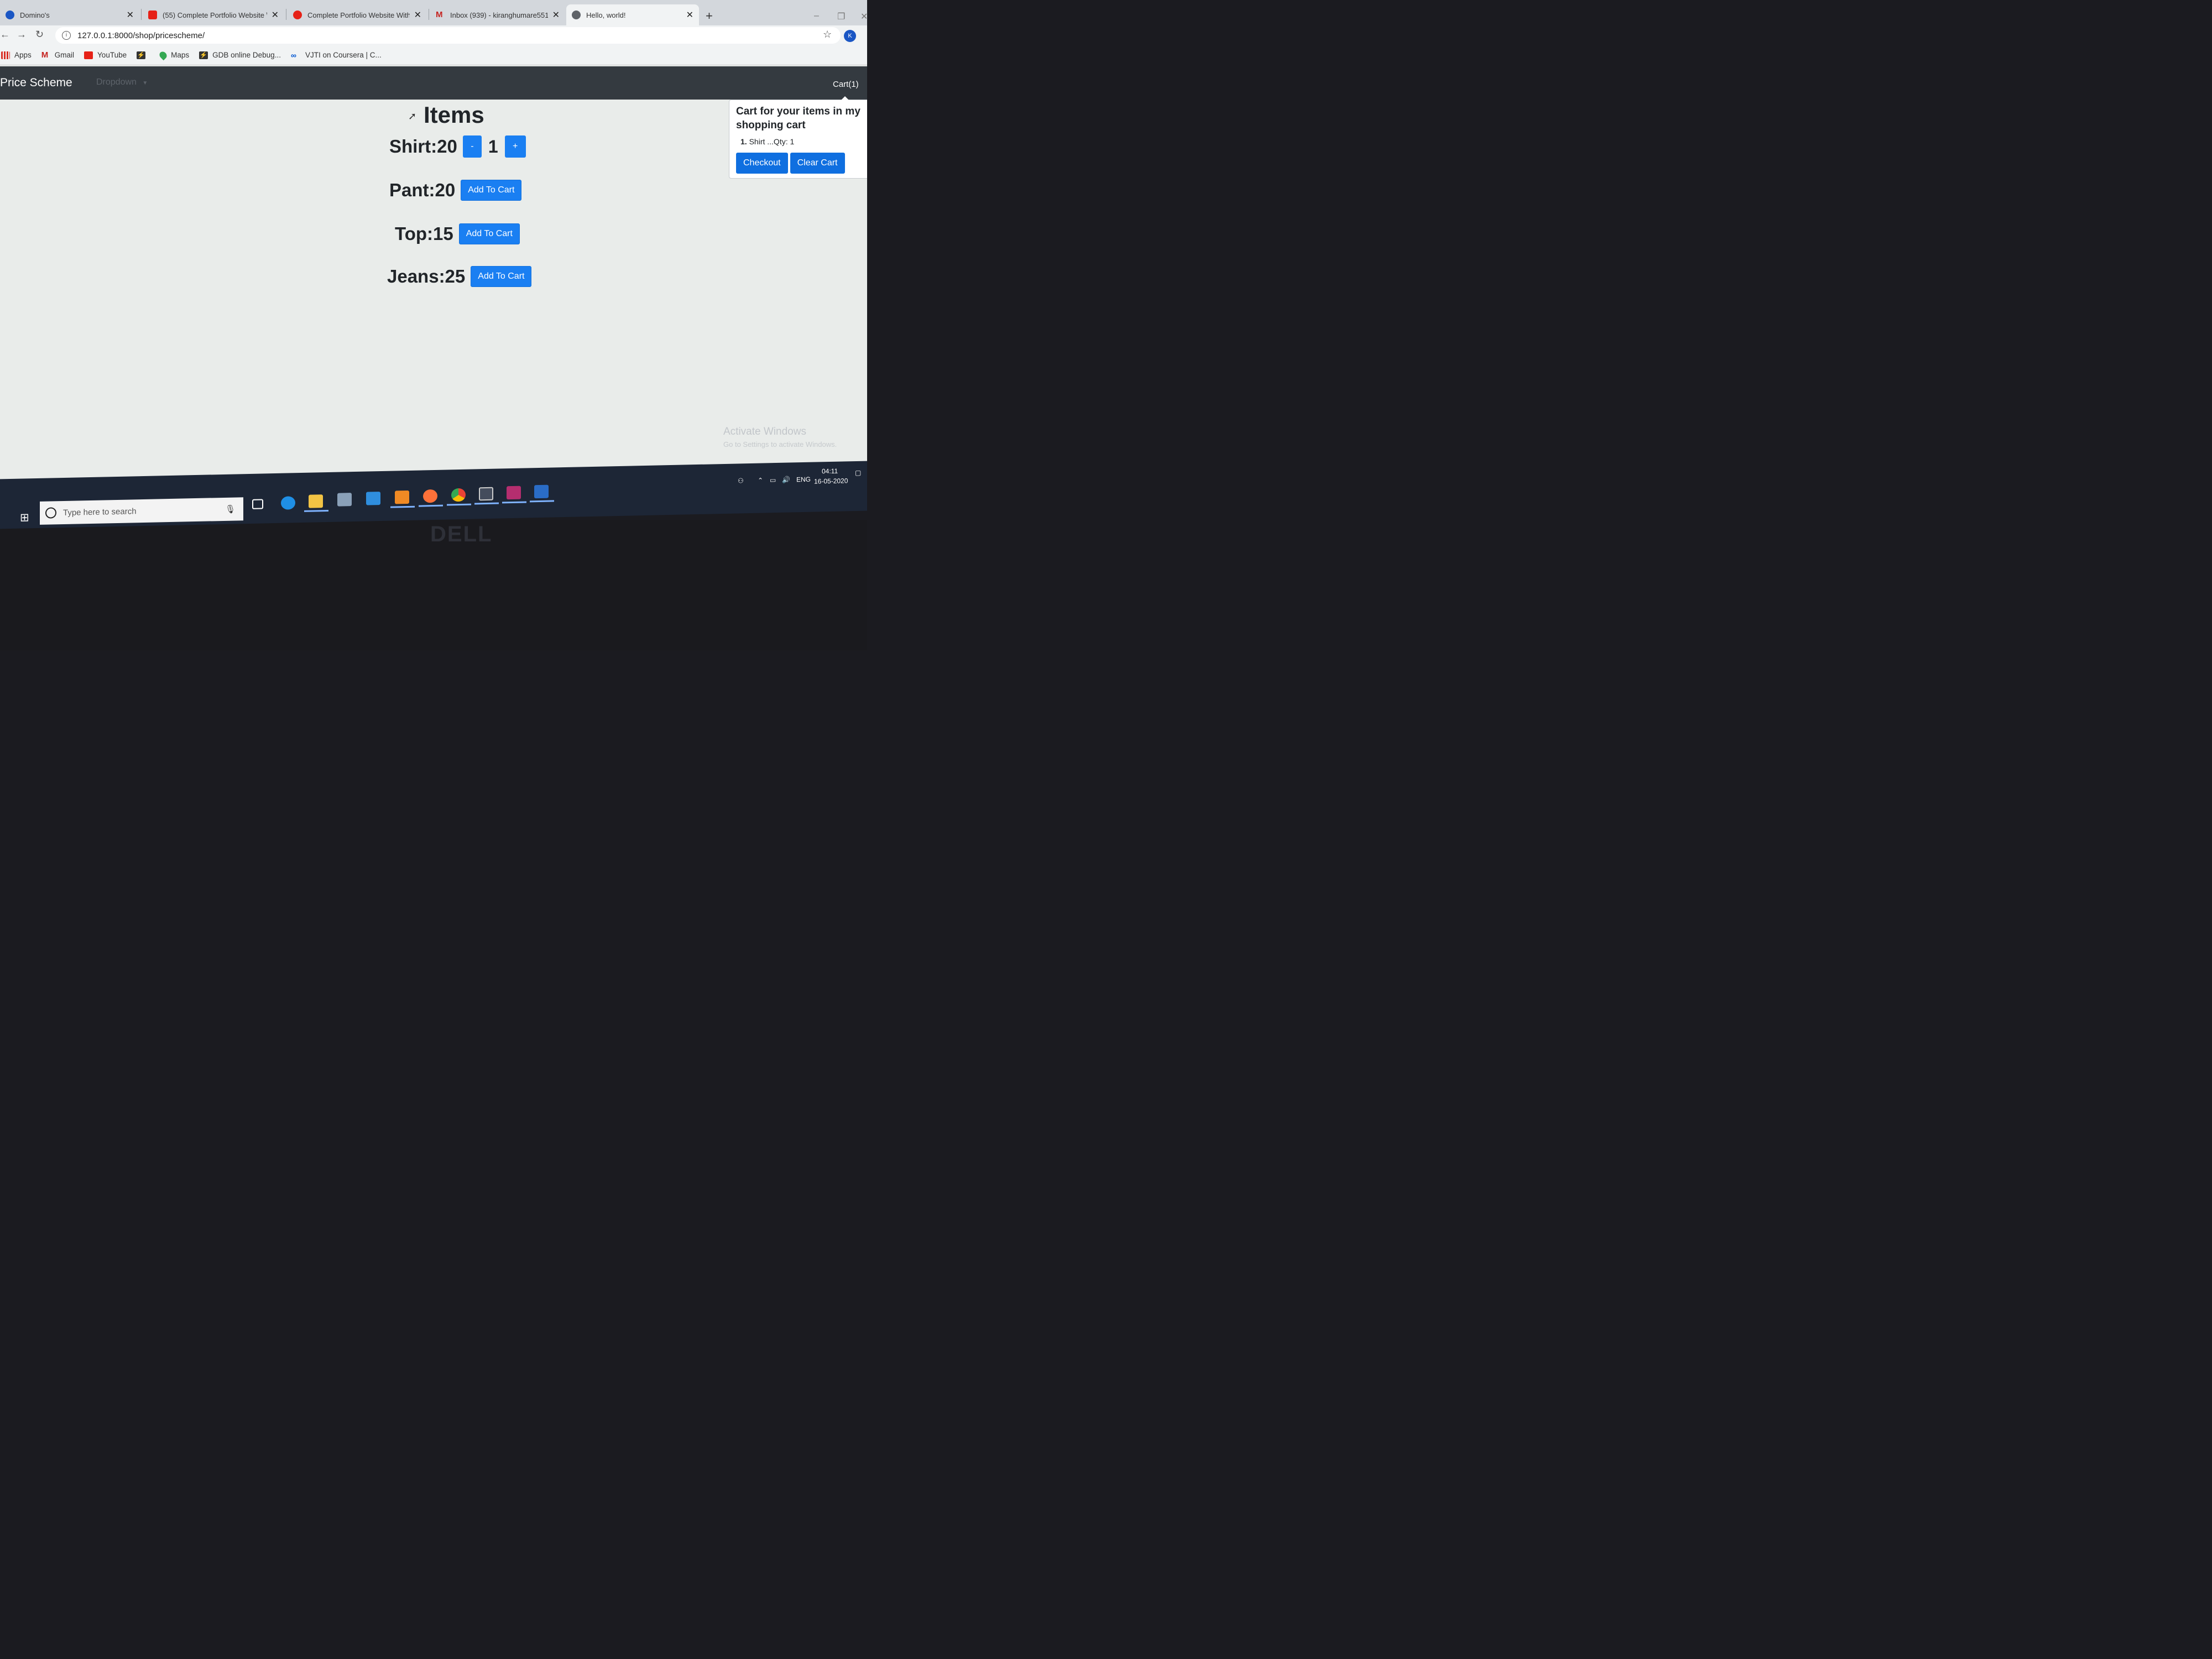 The height and width of the screenshot is (1659, 2212). I want to click on reload-icon: ↻, so click(40, 34).